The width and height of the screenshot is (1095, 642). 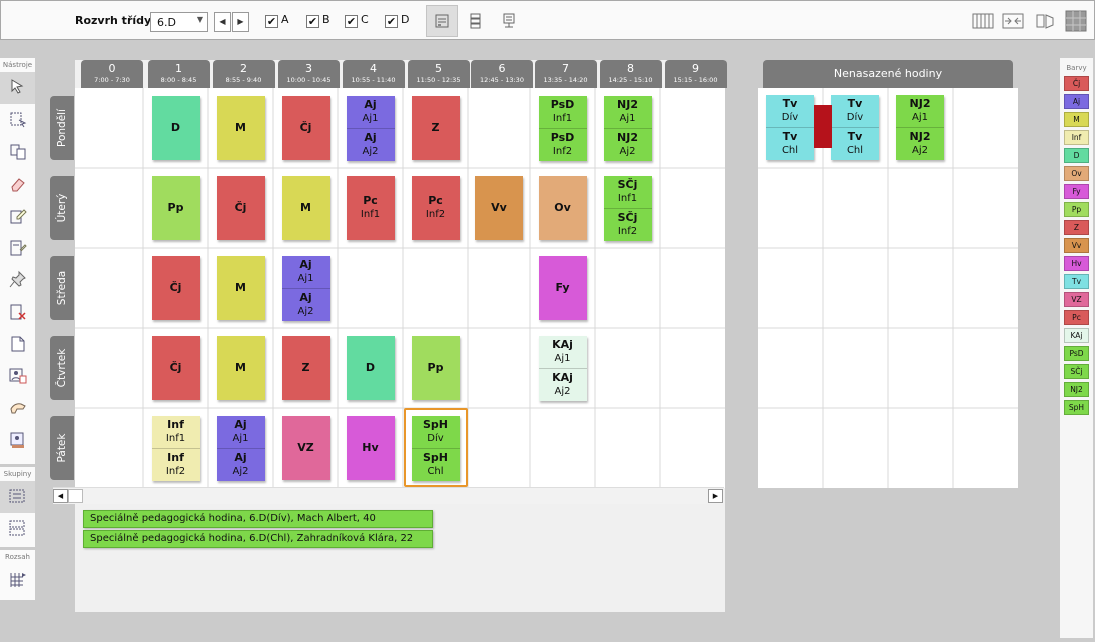 What do you see at coordinates (1076, 137) in the screenshot?
I see `color-swatch-3: Inf` at bounding box center [1076, 137].